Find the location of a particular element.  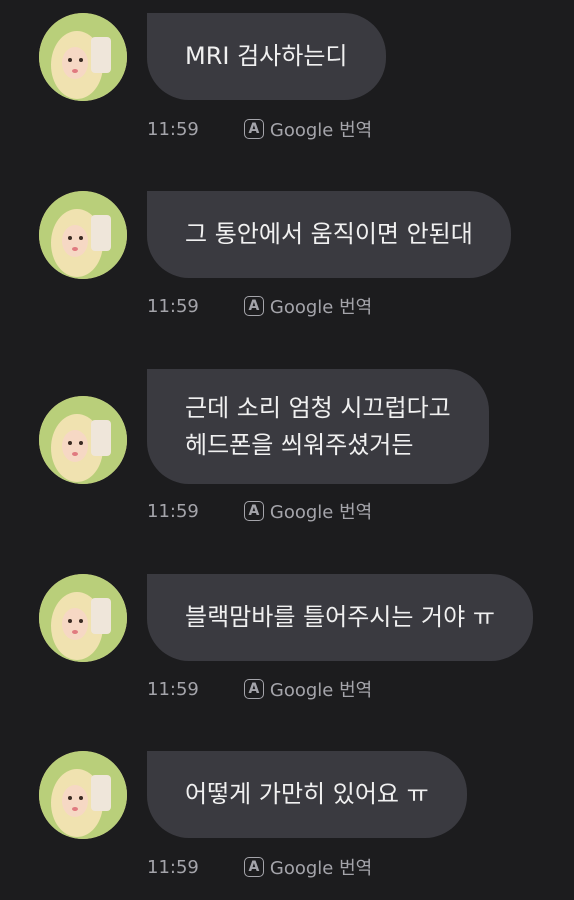

message-text: 블랙맘바를 틀어주시는 거야 ㅠ is located at coordinates (340, 617).